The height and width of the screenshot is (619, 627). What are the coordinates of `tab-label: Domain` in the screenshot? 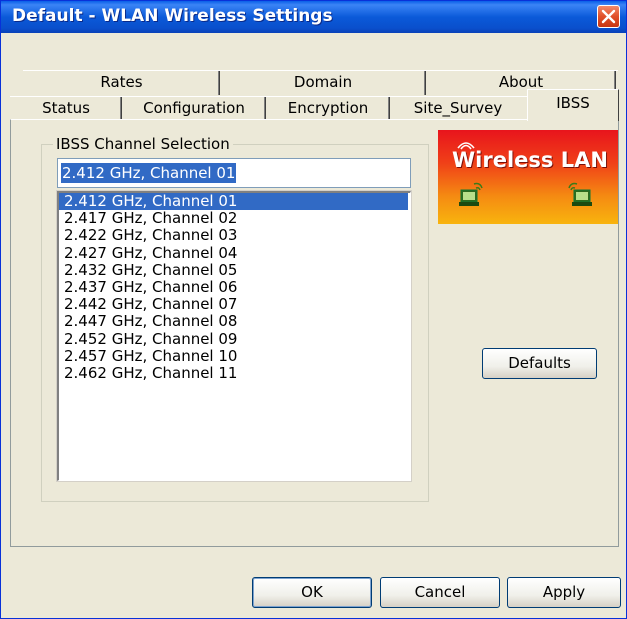 It's located at (323, 82).